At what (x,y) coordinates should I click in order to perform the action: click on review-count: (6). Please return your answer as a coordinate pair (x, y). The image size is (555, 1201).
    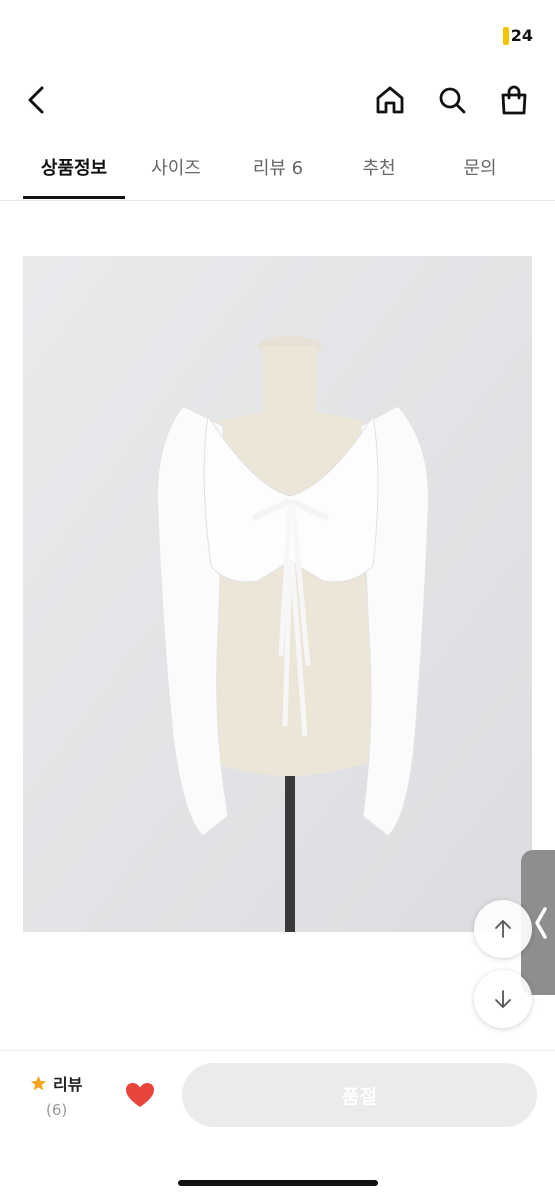
    Looking at the image, I should click on (57, 1110).